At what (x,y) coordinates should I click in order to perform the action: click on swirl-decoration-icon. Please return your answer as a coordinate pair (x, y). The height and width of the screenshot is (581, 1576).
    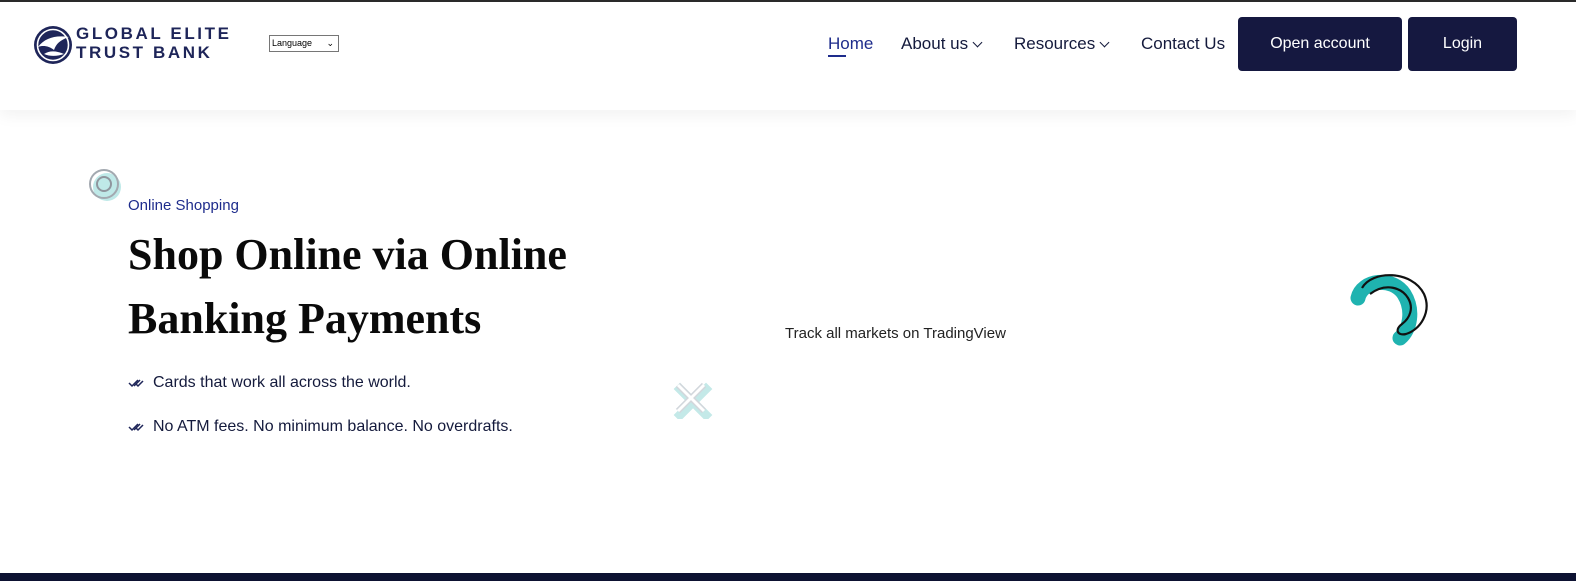
    Looking at the image, I should click on (1389, 310).